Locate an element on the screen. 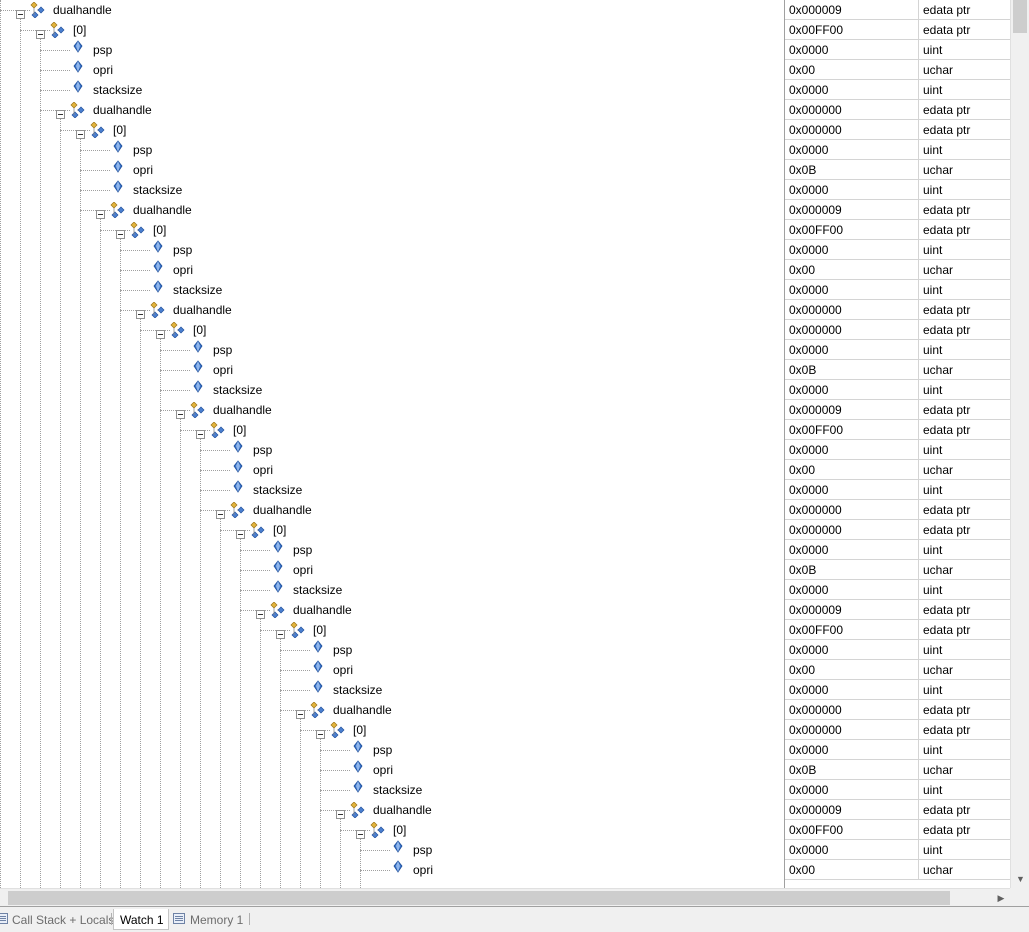 Image resolution: width=1029 pixels, height=932 pixels. horizontal-scroll-thumb is located at coordinates (479, 898).